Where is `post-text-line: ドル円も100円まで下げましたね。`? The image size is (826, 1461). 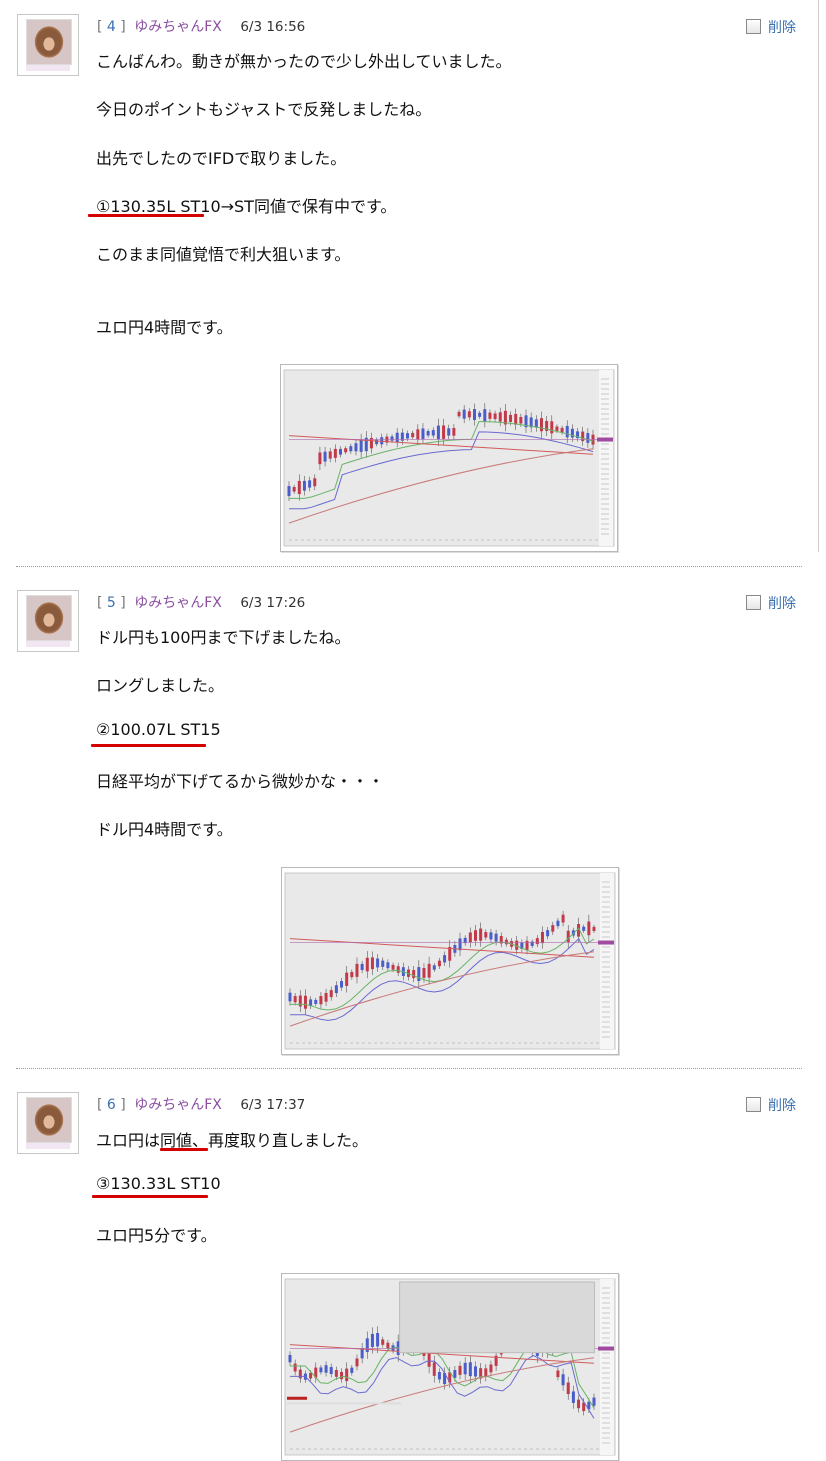 post-text-line: ドル円も100円まで下げましたね。 is located at coordinates (223, 637).